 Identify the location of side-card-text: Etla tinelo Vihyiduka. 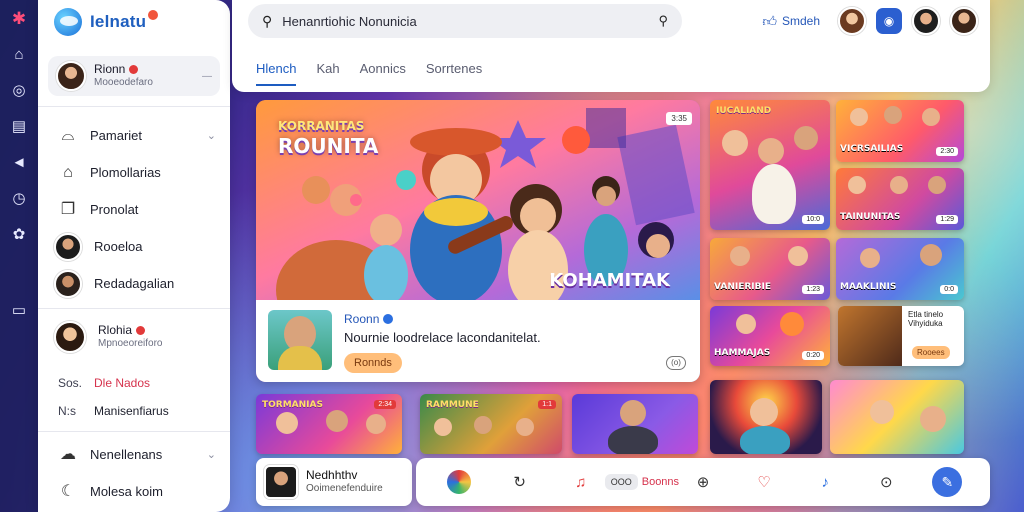
(926, 319).